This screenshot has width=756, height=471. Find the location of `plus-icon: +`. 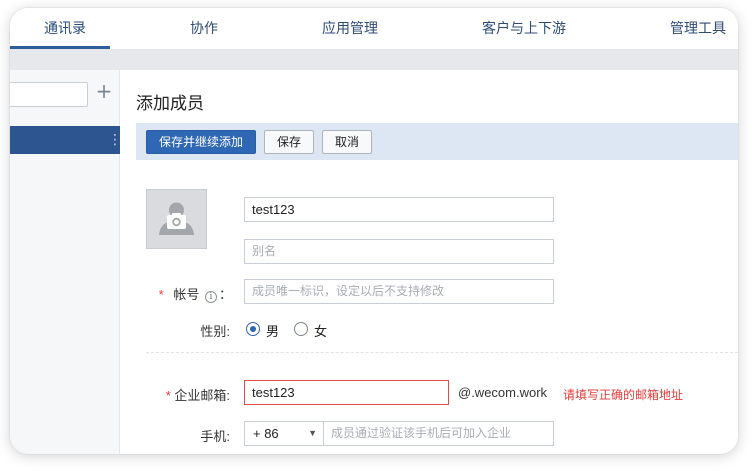

plus-icon: + is located at coordinates (104, 91).